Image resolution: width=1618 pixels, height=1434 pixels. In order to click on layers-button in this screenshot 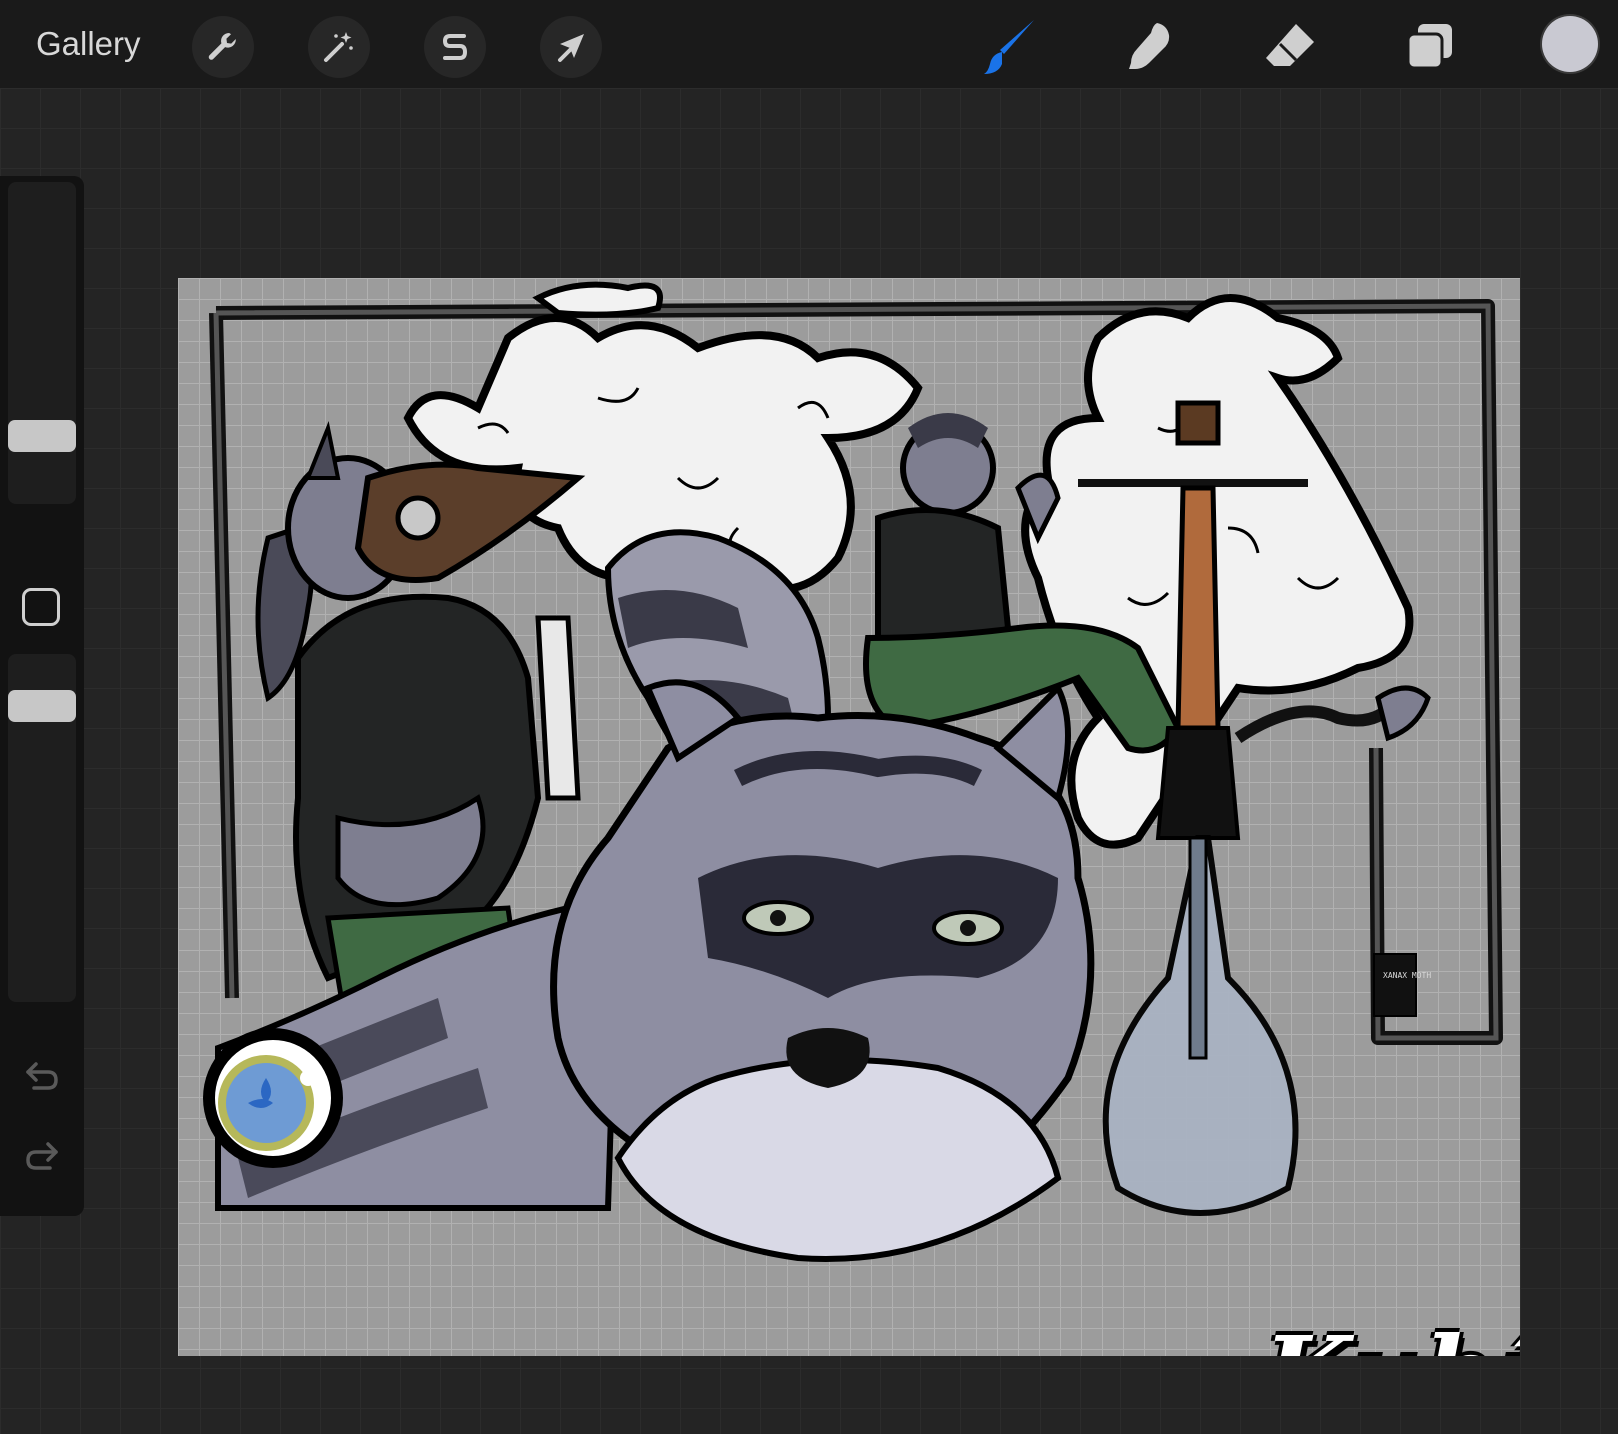, I will do `click(1430, 46)`.